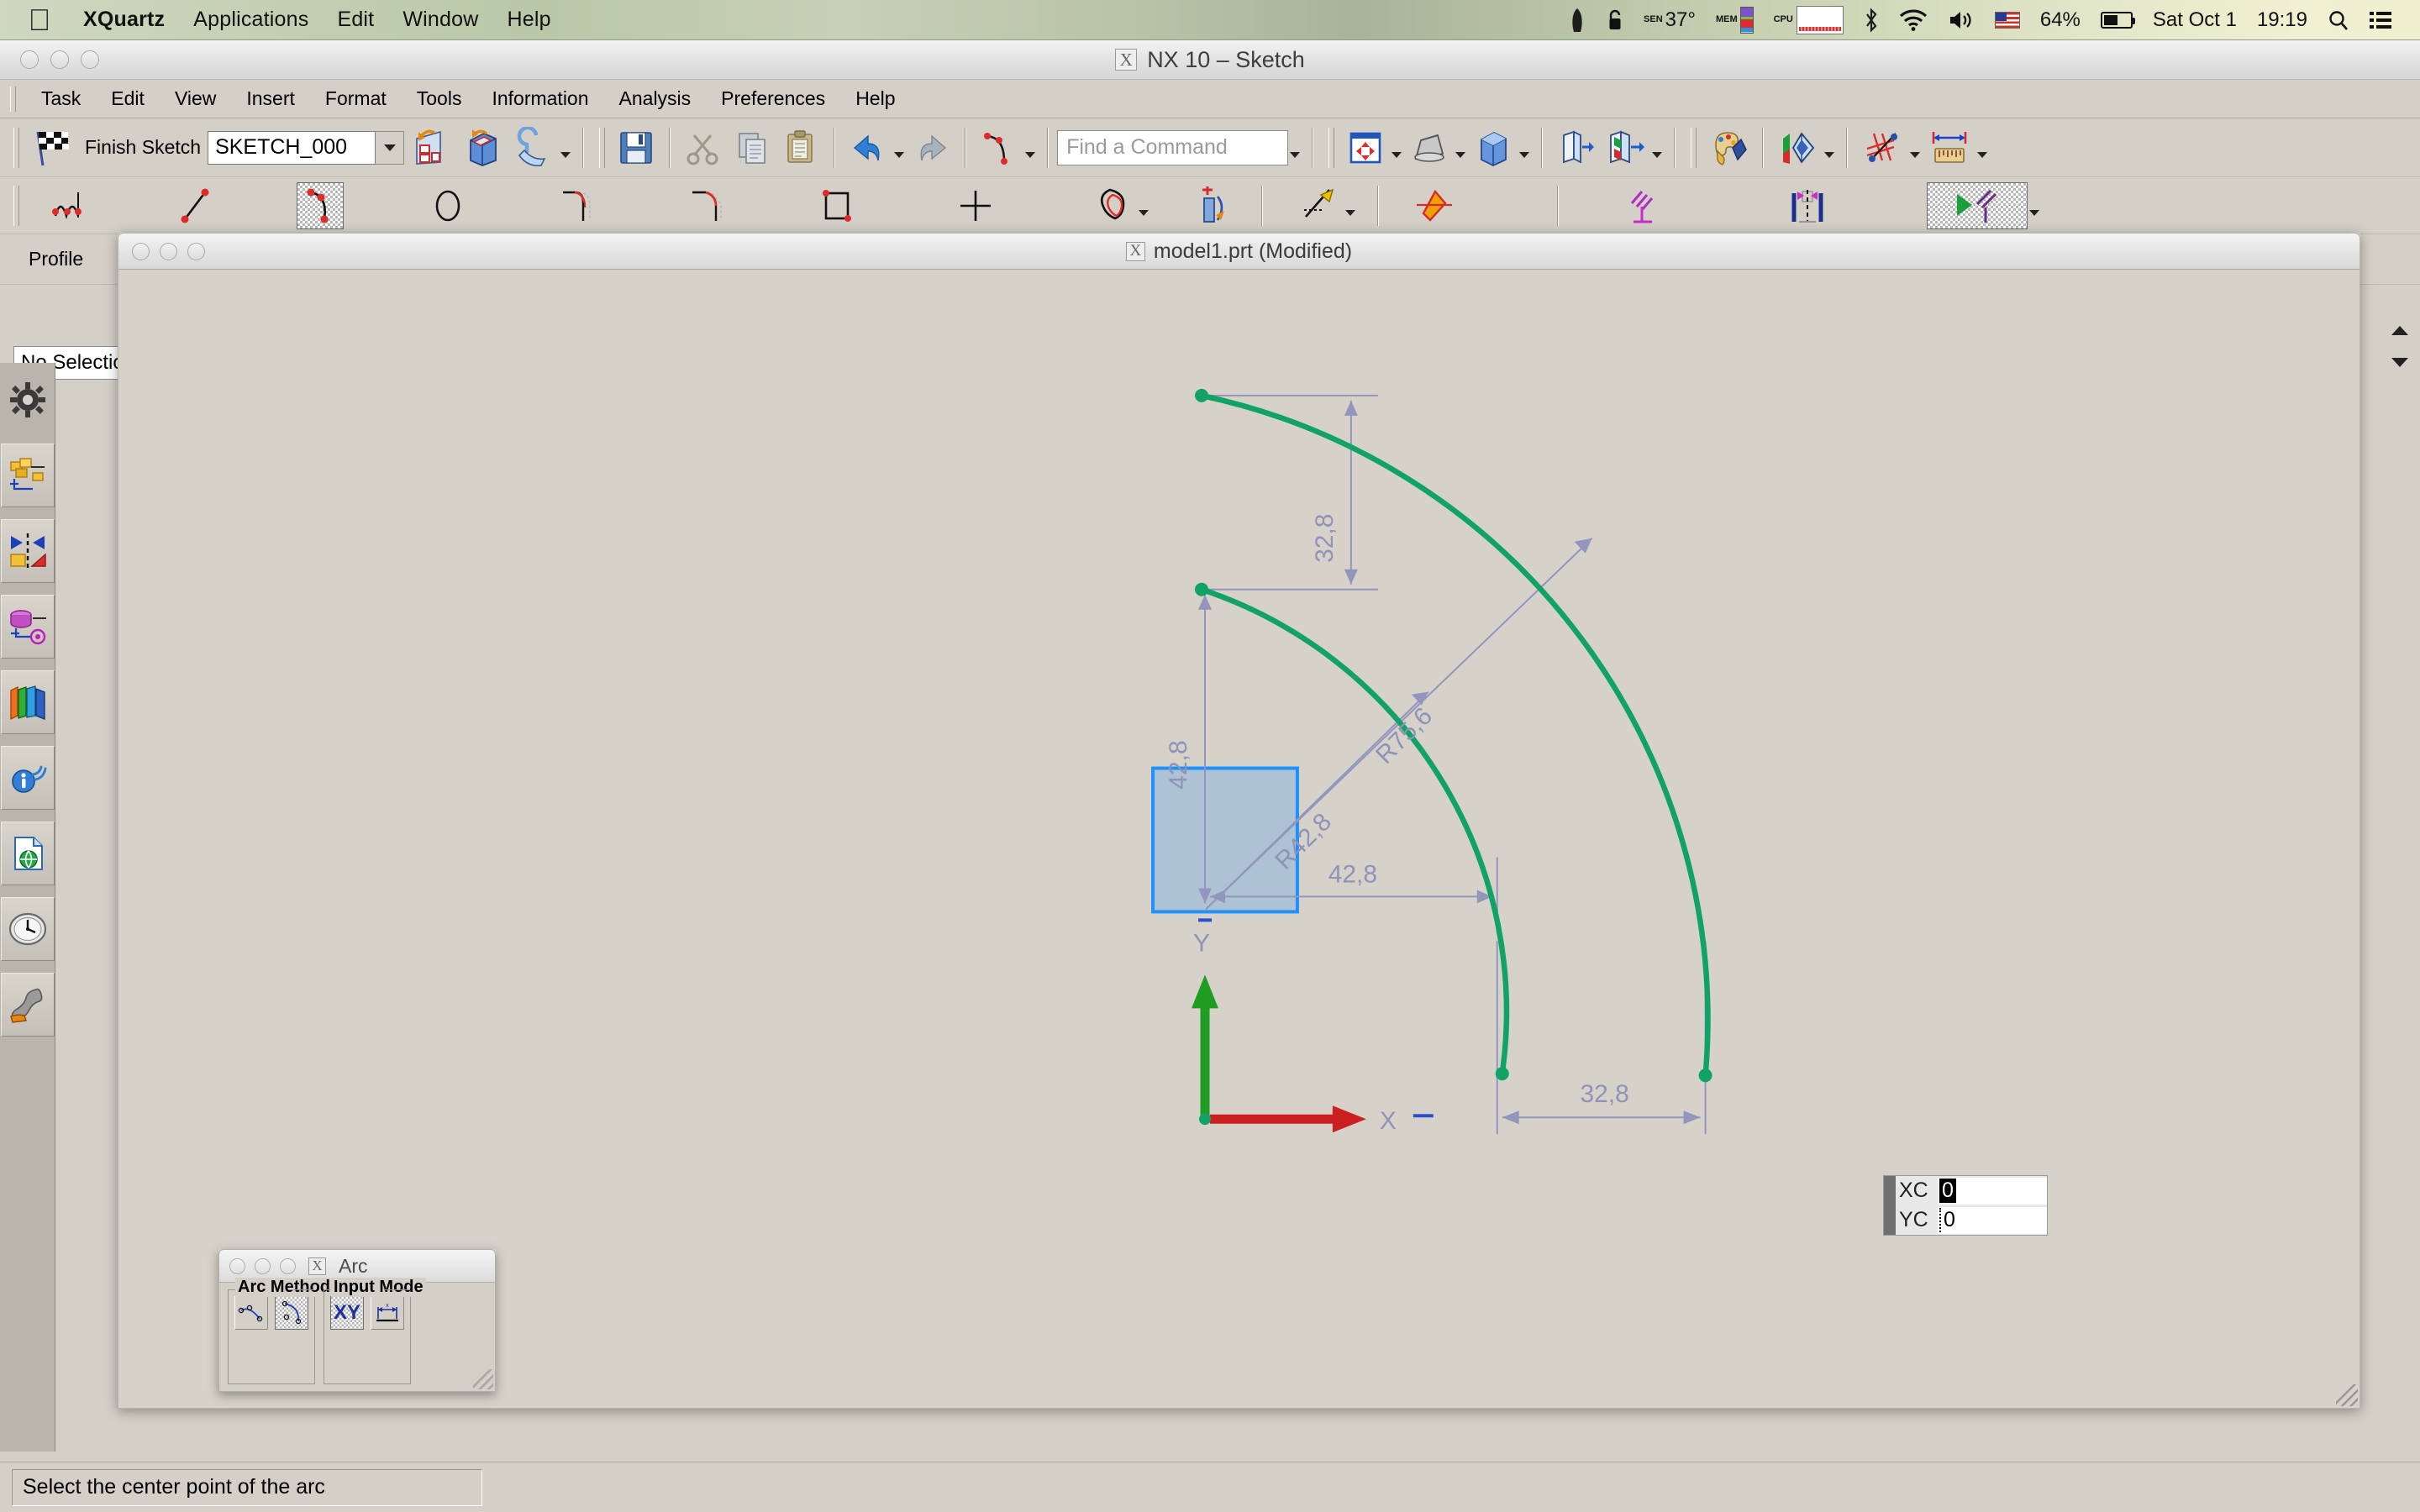 The image size is (2420, 1512). What do you see at coordinates (1212, 205) in the screenshot?
I see `offset-curve-tool` at bounding box center [1212, 205].